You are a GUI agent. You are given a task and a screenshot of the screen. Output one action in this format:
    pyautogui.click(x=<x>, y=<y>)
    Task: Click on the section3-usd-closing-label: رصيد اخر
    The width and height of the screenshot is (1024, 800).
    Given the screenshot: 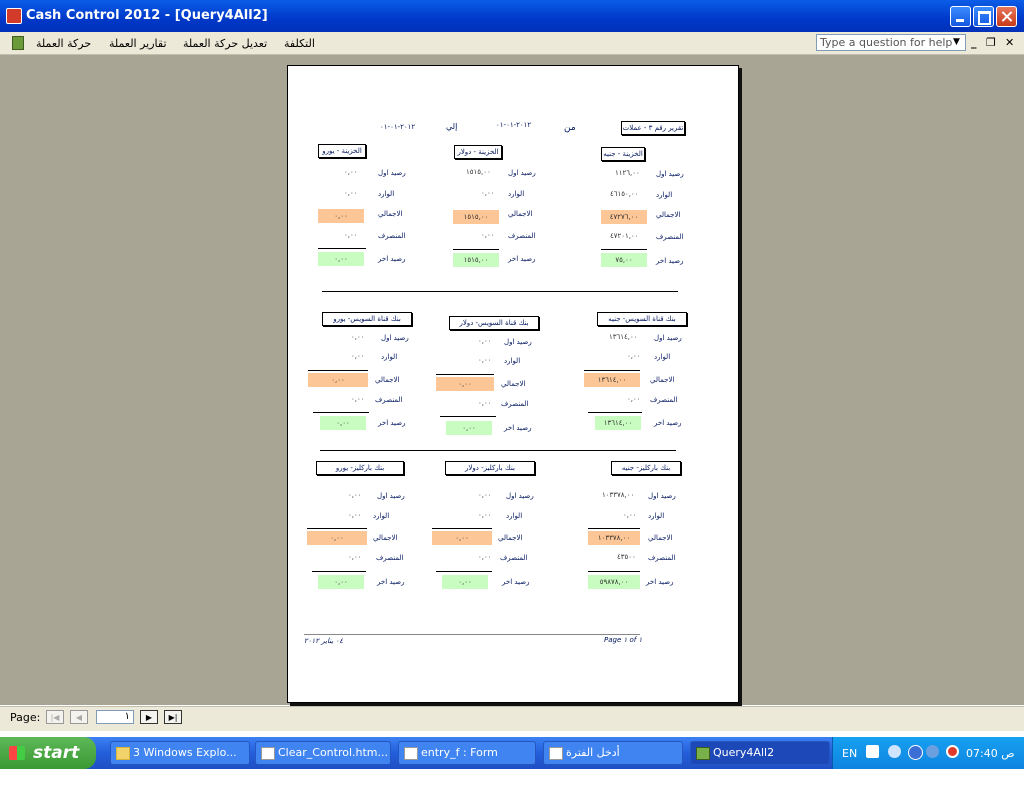 What is the action you would take?
    pyautogui.click(x=516, y=582)
    